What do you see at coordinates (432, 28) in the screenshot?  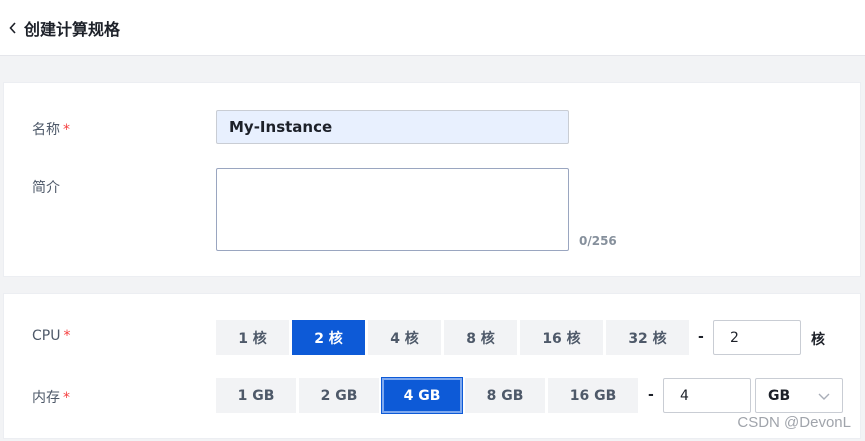 I see `page-header: 创建计算规格` at bounding box center [432, 28].